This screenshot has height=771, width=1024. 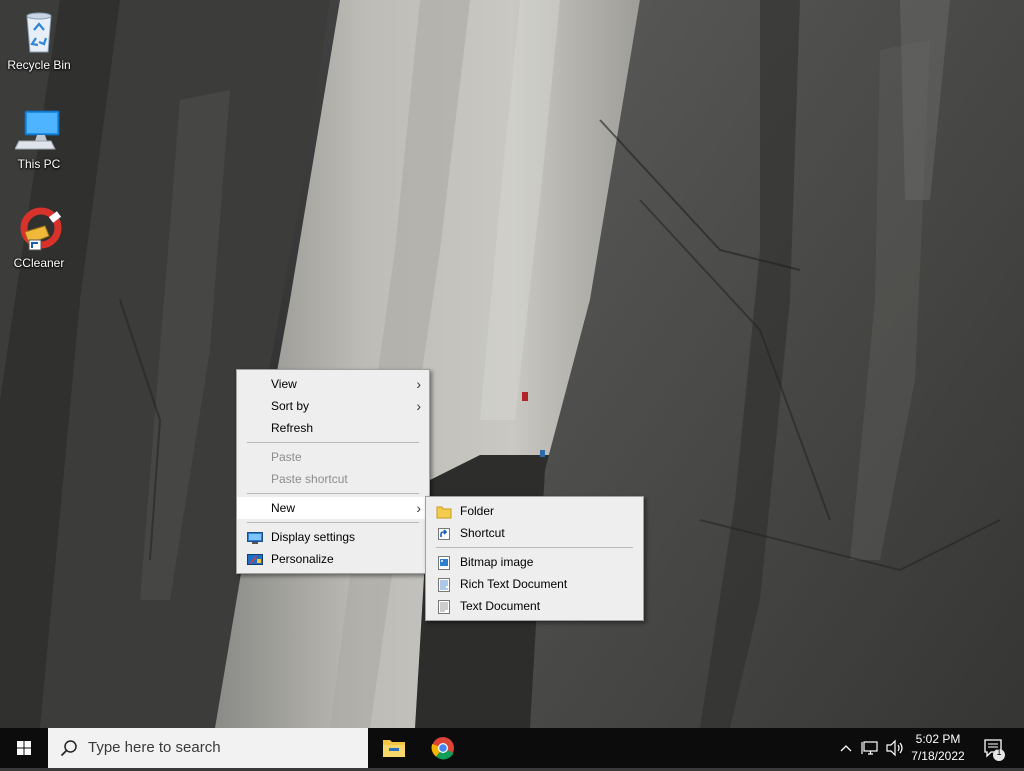 I want to click on file-explorer-icon, so click(x=394, y=748).